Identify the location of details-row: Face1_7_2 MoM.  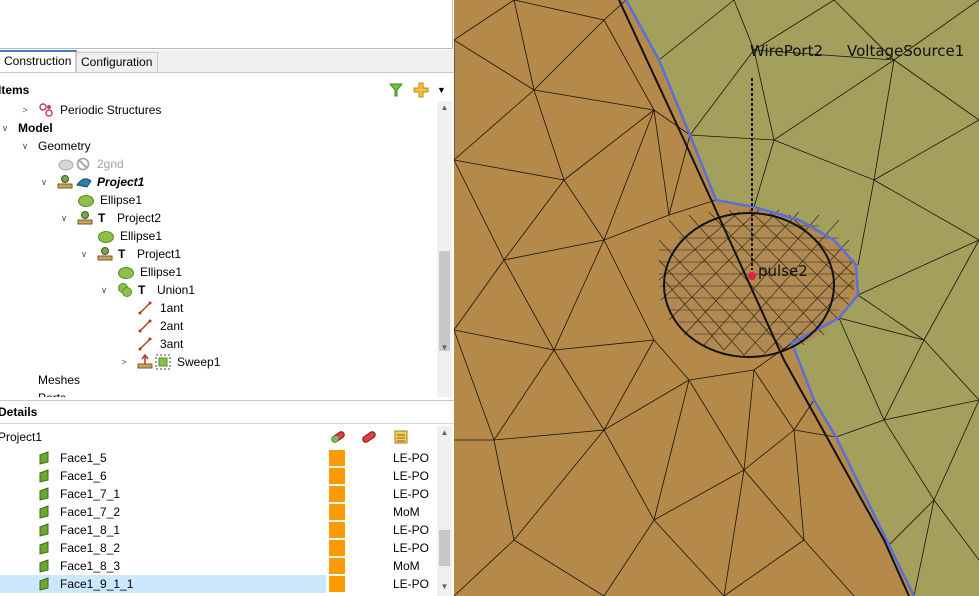
(218, 512).